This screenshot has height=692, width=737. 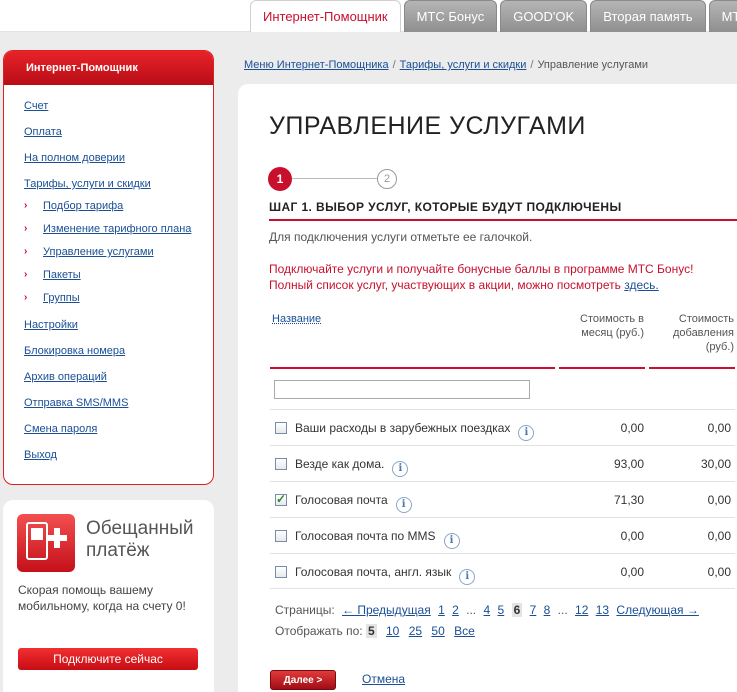 What do you see at coordinates (612, 319) in the screenshot?
I see `header-line: Стоимость в` at bounding box center [612, 319].